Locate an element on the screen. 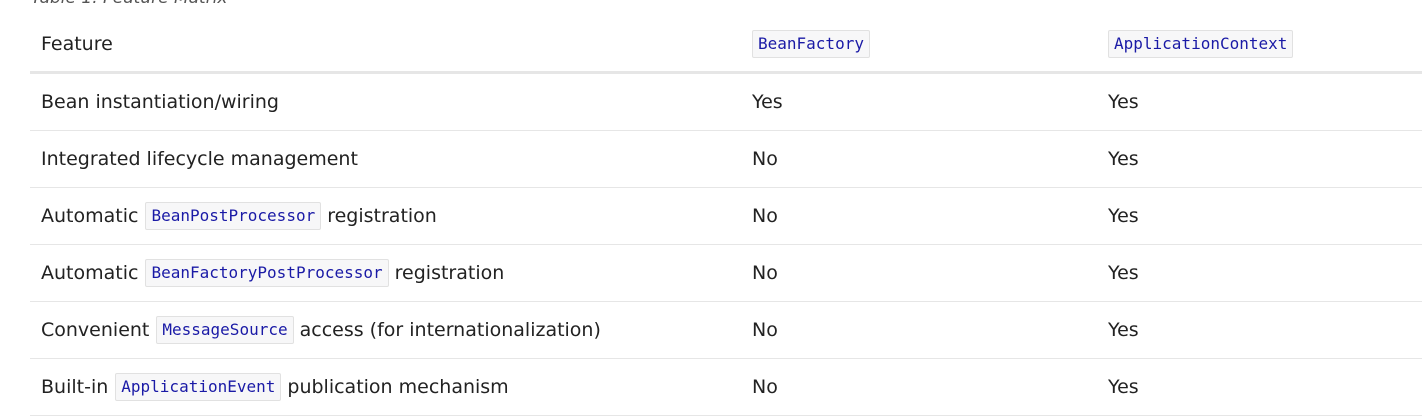  table-header-row: Feature BeanFactory ApplicationContext is located at coordinates (726, 45).